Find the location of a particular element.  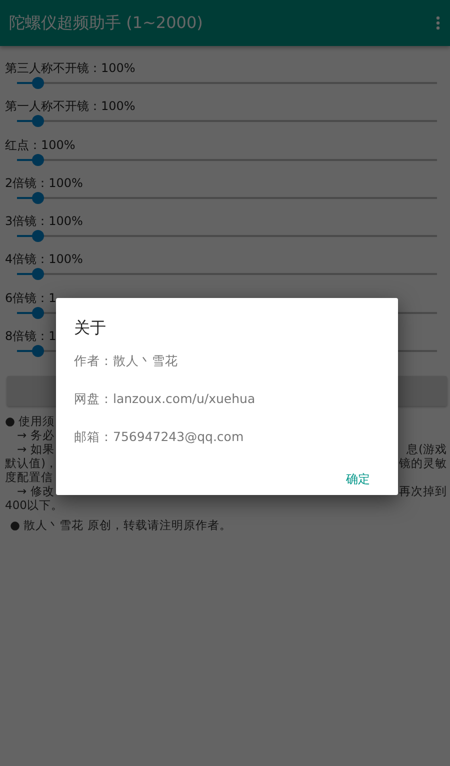

note-text: 再次掉到 is located at coordinates (423, 491).